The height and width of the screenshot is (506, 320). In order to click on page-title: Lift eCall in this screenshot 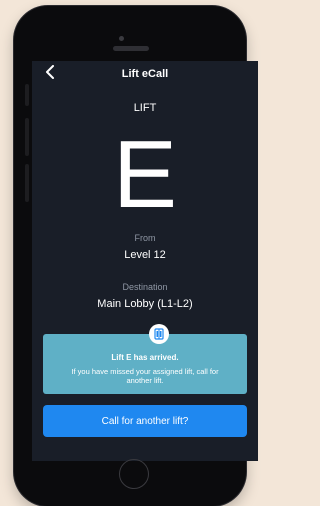, I will do `click(145, 74)`.